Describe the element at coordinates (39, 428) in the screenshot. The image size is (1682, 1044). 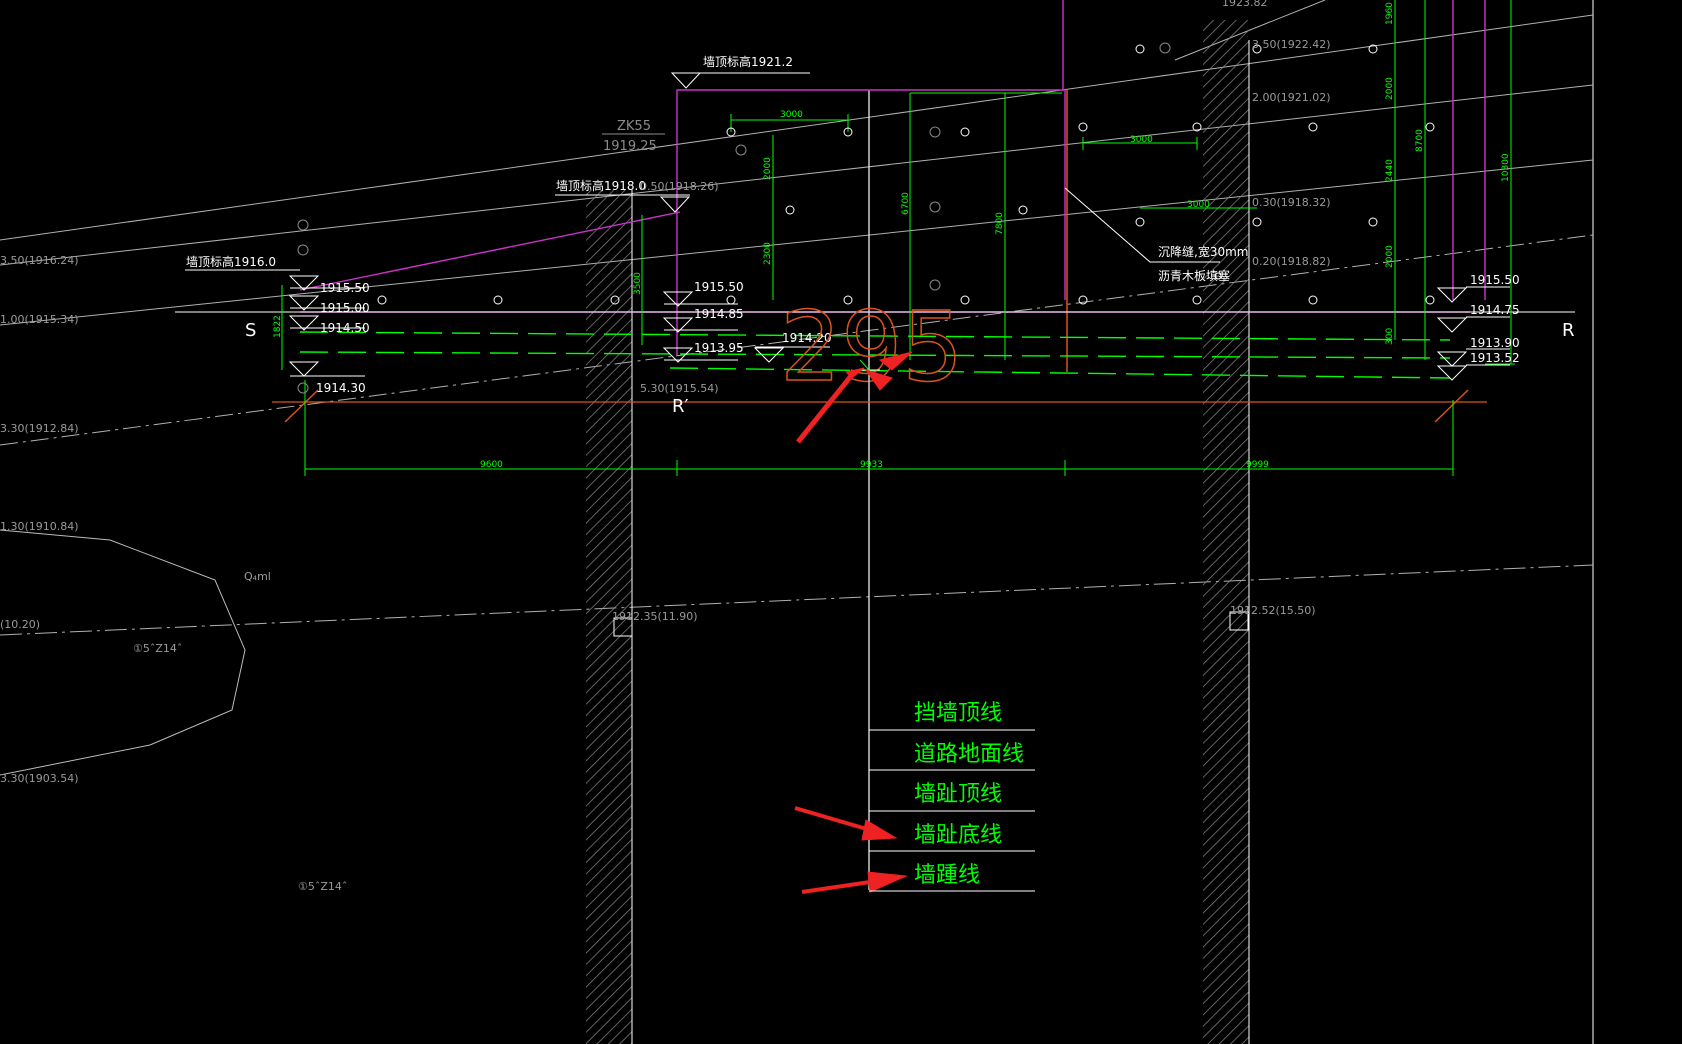
I see `misc-label: 3.30(1912.84)` at that location.